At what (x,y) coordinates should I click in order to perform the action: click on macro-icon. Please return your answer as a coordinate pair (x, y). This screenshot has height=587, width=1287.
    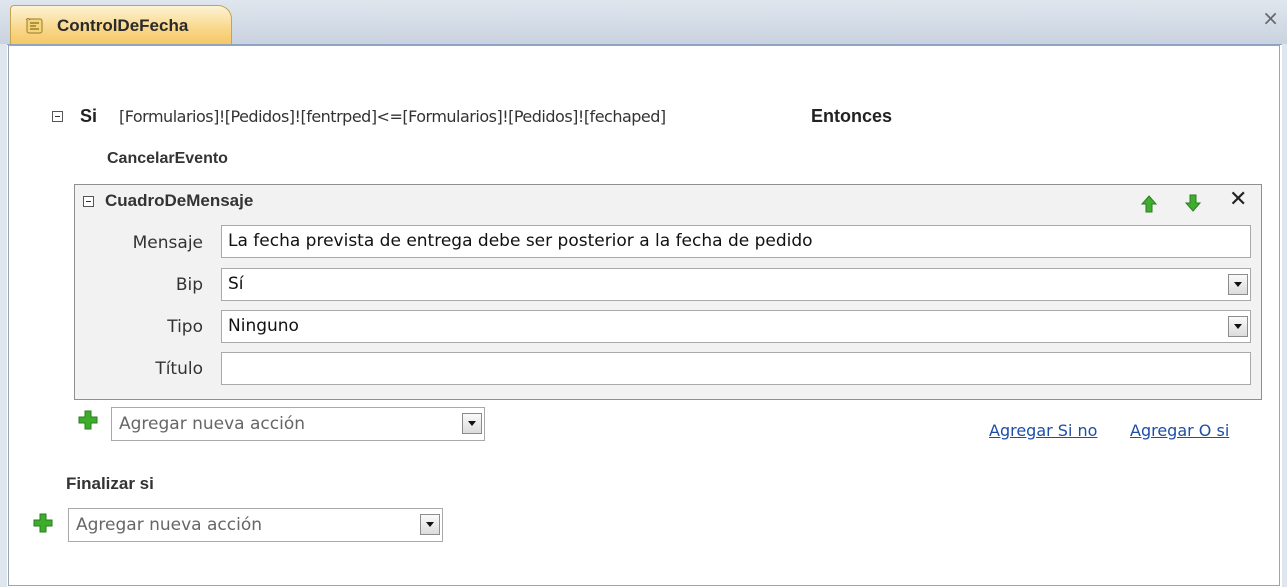
    Looking at the image, I should click on (34, 26).